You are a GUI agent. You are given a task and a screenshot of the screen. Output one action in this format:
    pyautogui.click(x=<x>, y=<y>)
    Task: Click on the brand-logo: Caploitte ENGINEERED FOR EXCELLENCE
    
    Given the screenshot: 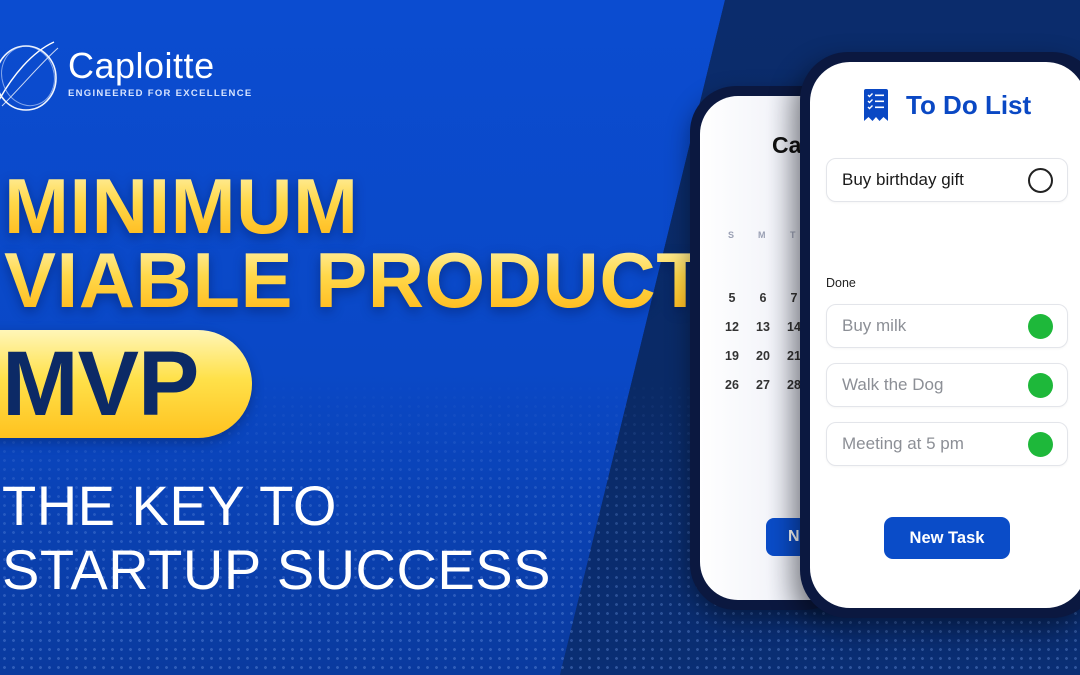 What is the action you would take?
    pyautogui.click(x=126, y=76)
    